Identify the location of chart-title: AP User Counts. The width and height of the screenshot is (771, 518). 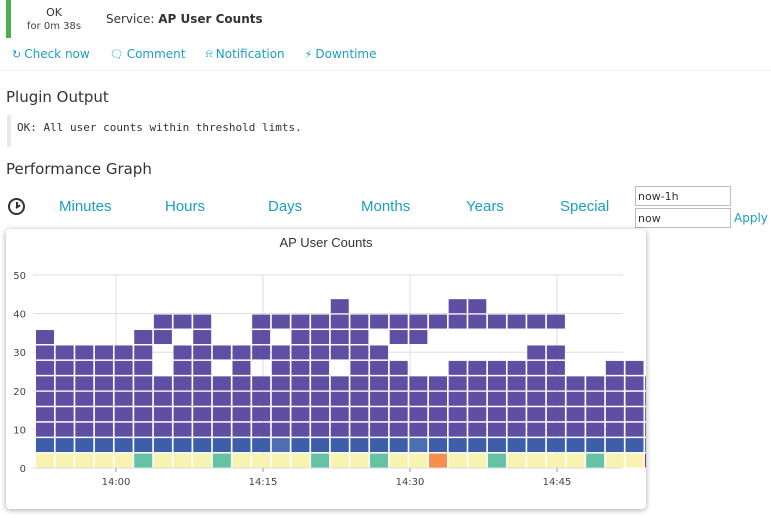
(326, 242).